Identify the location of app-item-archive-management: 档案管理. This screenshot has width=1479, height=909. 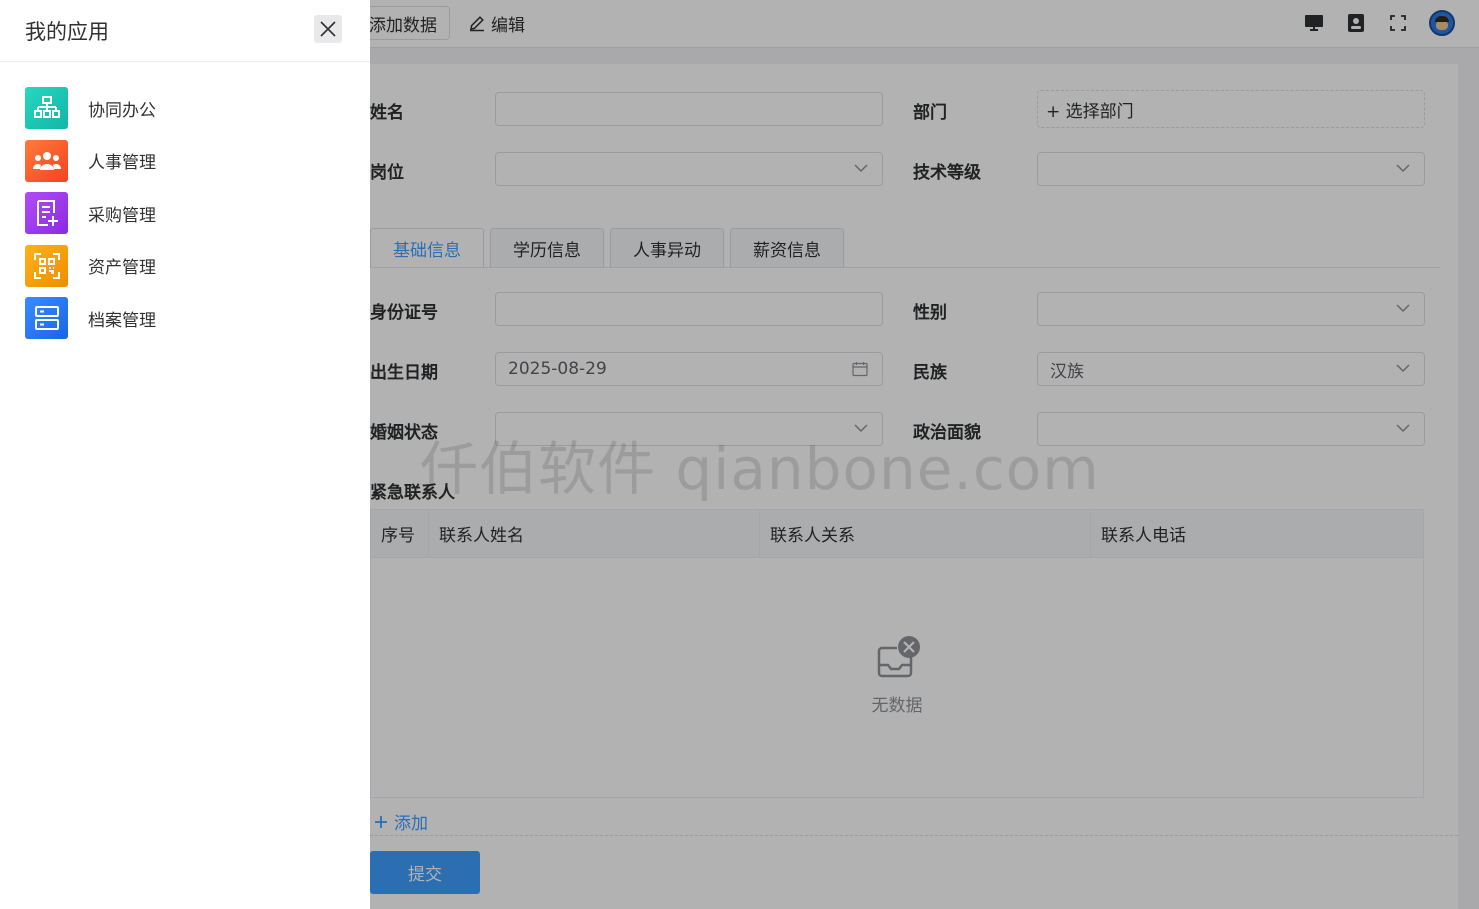
(185, 318).